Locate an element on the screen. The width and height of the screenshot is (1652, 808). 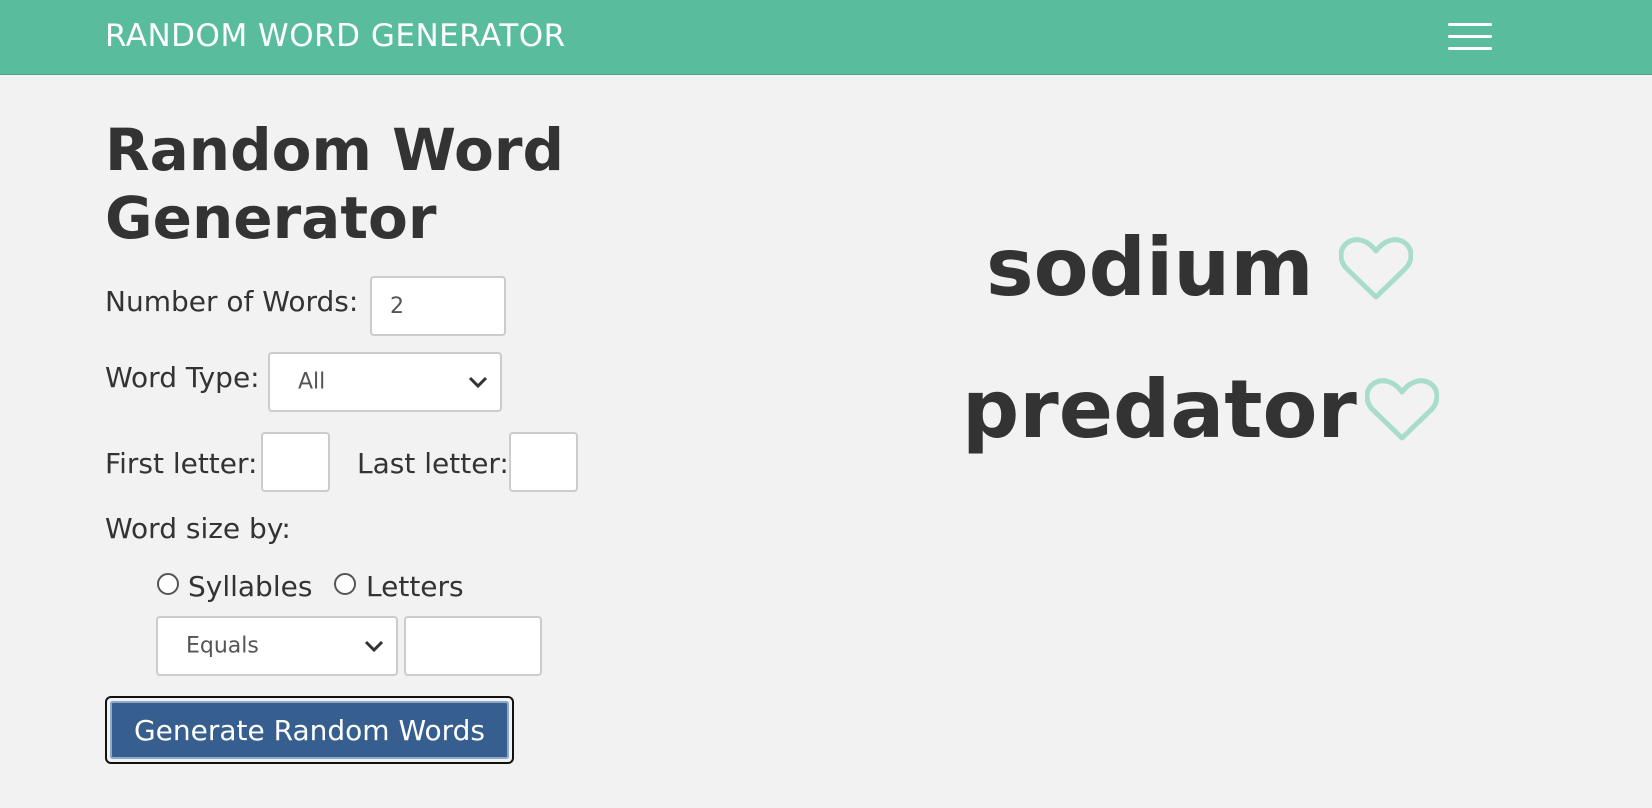
word-type-selected-value: All is located at coordinates (312, 382).